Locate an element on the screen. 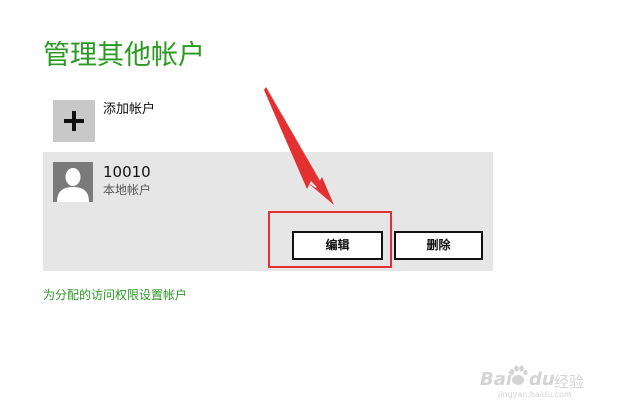 Image resolution: width=638 pixels, height=415 pixels. assigned-access-link: 为分配的访问权限设置帐户 is located at coordinates (115, 295).